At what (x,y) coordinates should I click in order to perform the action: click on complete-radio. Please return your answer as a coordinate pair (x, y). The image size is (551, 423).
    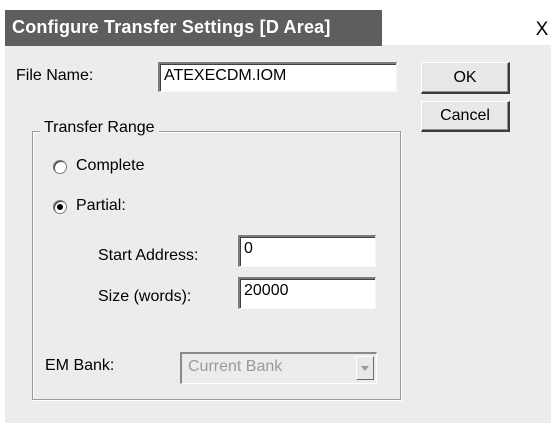
    Looking at the image, I should click on (60, 167).